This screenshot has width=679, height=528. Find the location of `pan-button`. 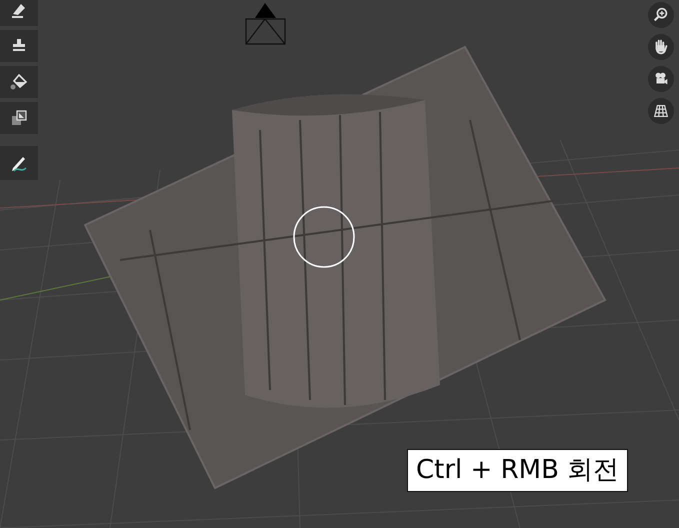

pan-button is located at coordinates (661, 47).